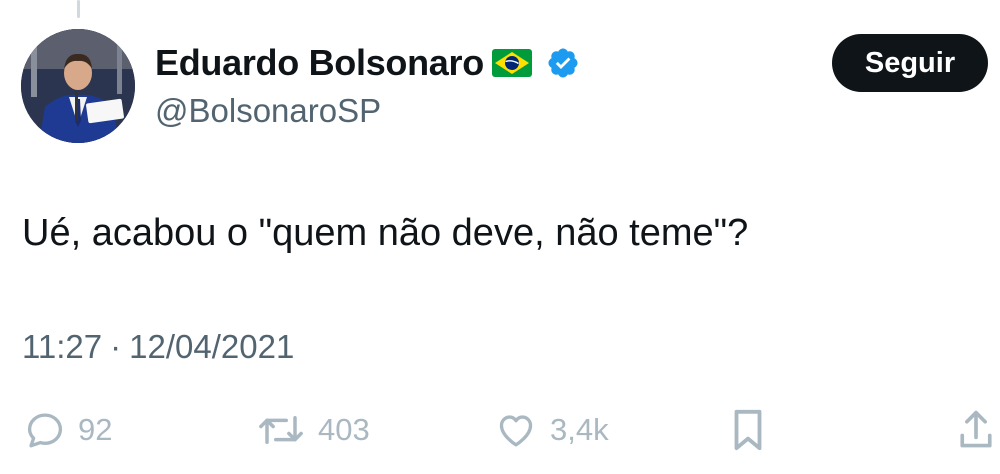  I want to click on brazil-flag-icon, so click(511, 63).